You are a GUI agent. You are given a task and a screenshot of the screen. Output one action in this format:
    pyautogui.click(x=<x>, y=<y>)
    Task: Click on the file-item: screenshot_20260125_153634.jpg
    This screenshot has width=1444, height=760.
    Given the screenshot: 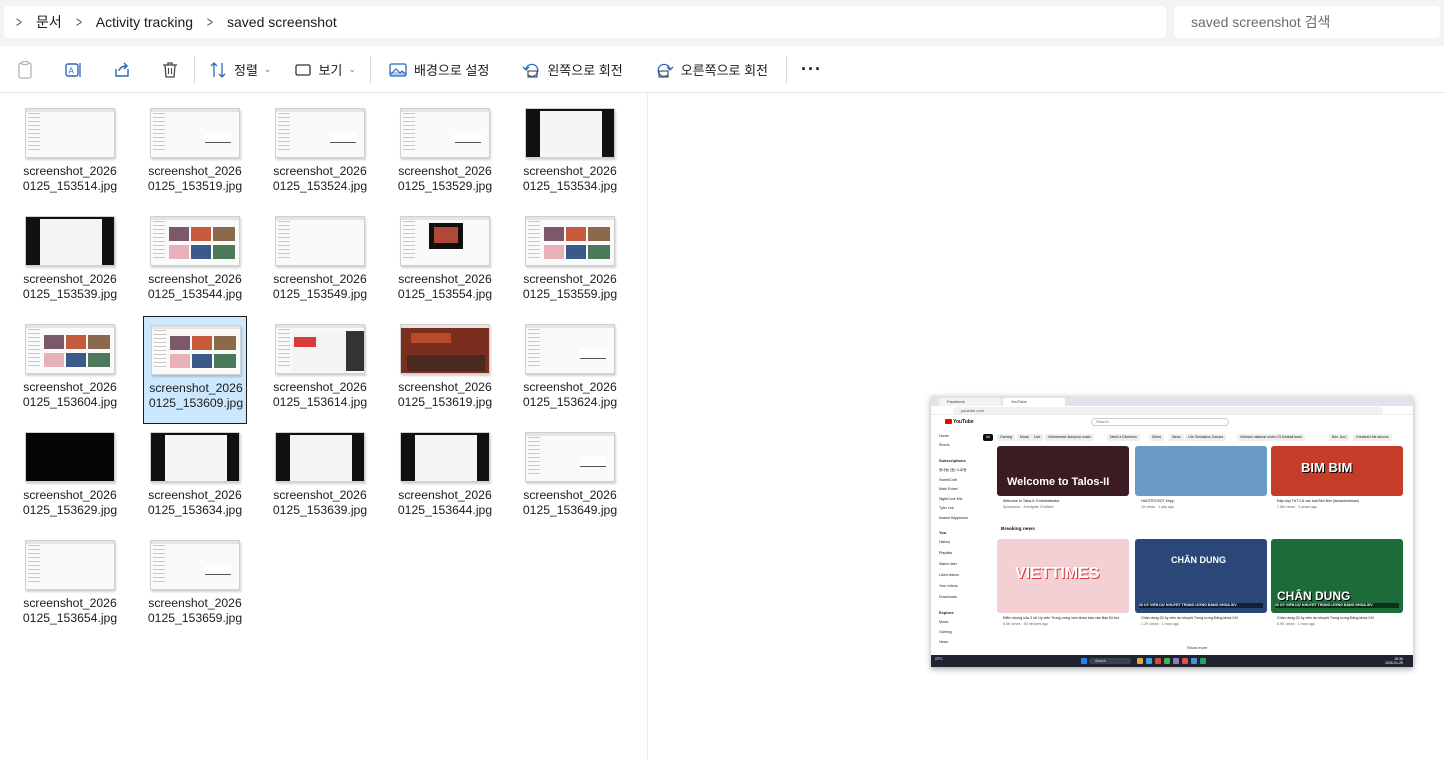 What is the action you would take?
    pyautogui.click(x=195, y=478)
    